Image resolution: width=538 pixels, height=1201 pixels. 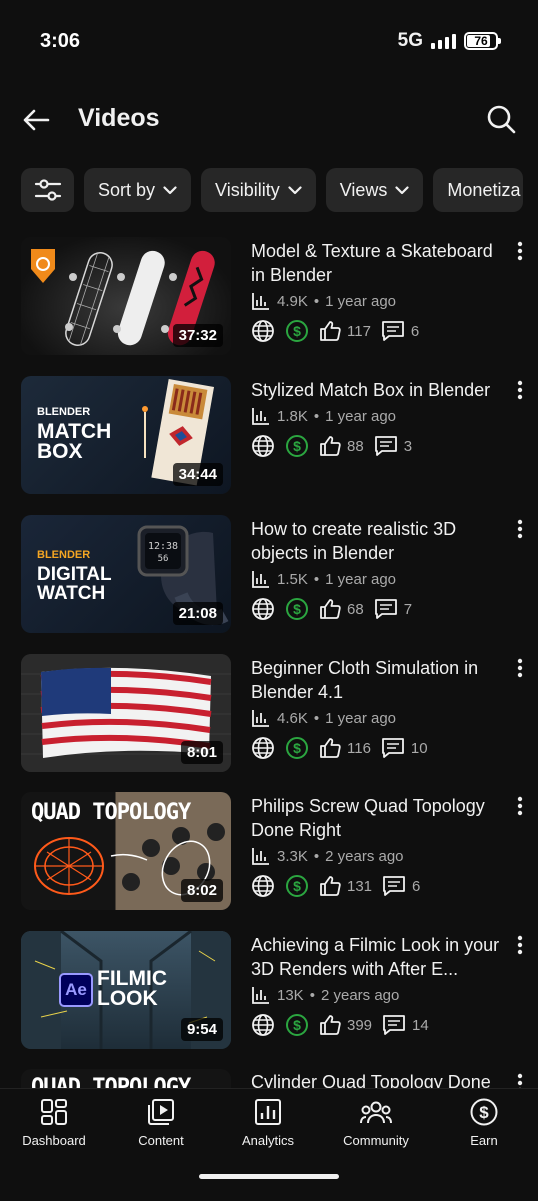 I want to click on view-count: 4.9K, so click(x=292, y=301).